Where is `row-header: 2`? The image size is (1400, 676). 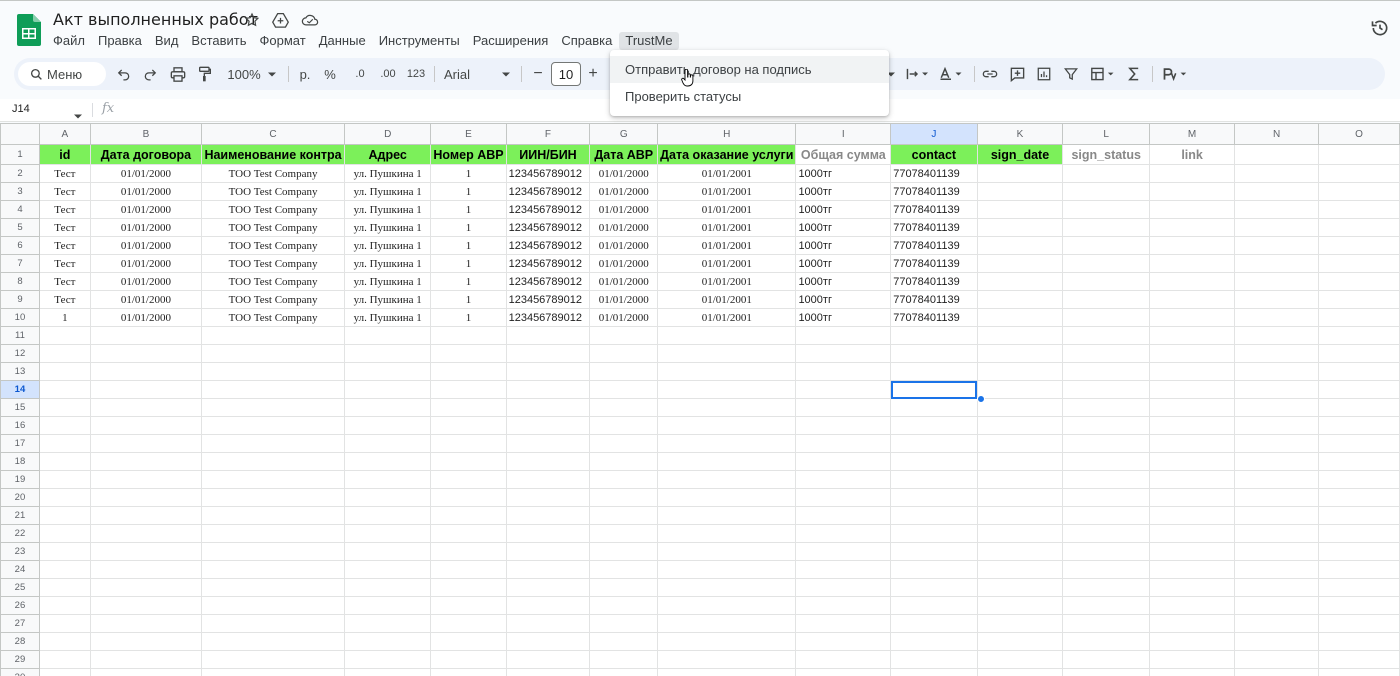
row-header: 2 is located at coordinates (20, 173).